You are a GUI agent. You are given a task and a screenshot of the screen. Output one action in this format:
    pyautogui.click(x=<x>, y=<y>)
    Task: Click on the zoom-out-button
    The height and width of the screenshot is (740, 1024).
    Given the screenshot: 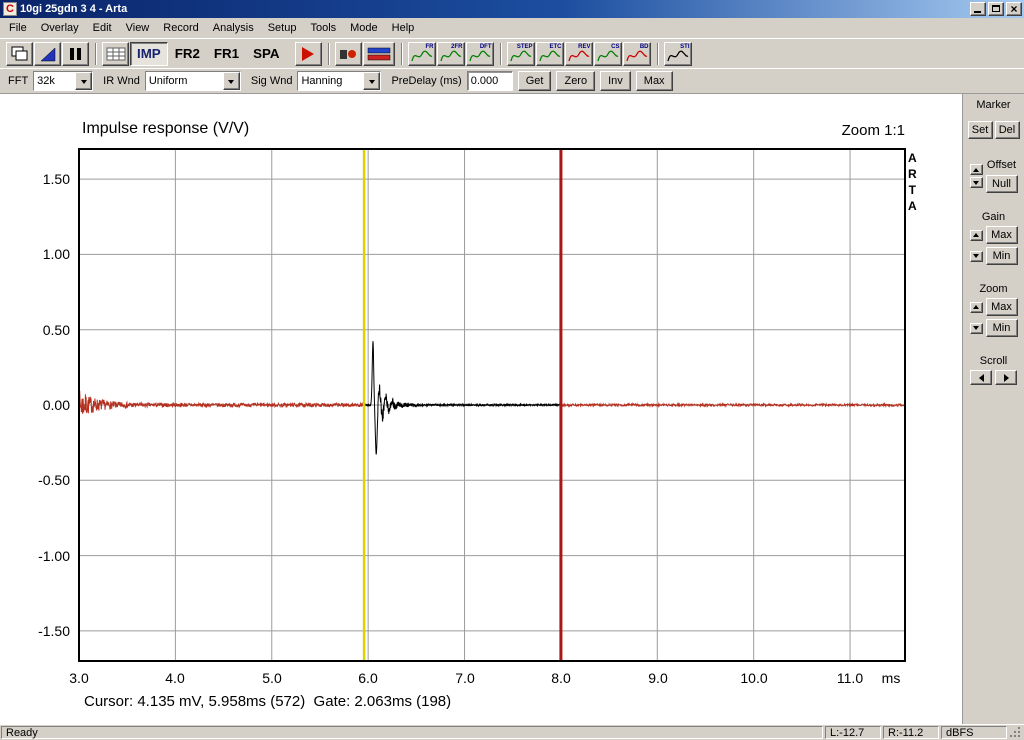 What is the action you would take?
    pyautogui.click(x=976, y=328)
    